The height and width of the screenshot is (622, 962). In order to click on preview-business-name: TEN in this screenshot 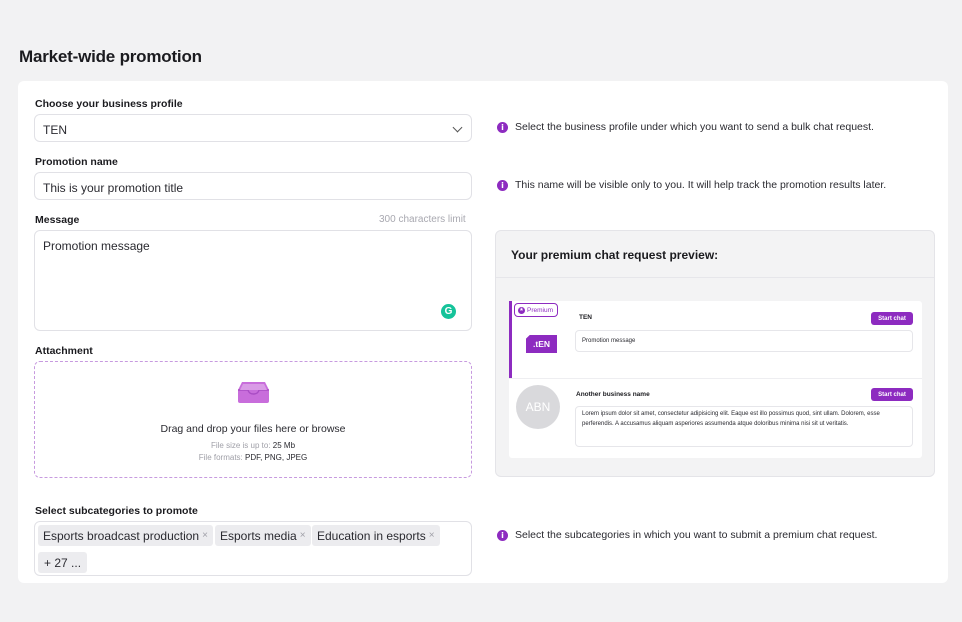, I will do `click(585, 317)`.